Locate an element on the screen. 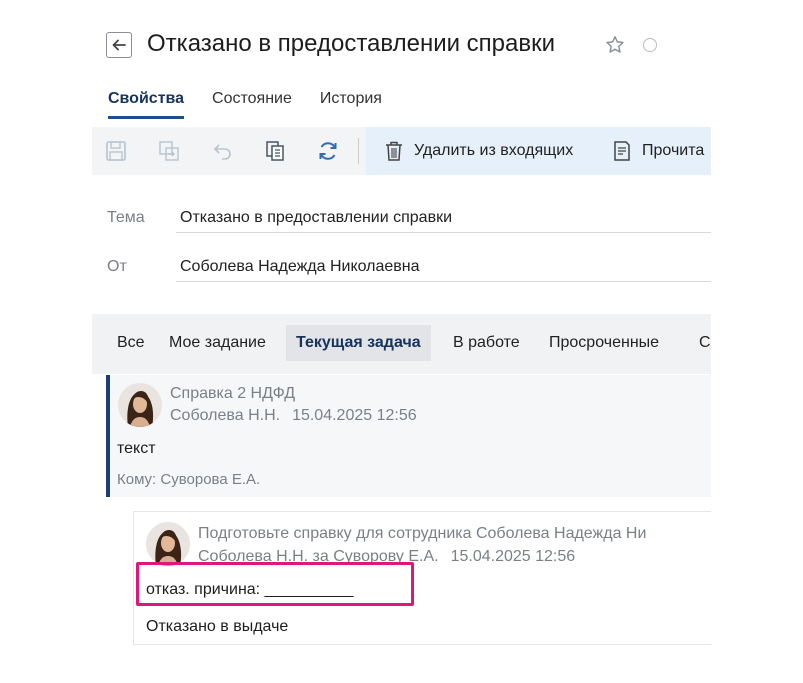 This screenshot has height=683, width=803. arrow-left-icon is located at coordinates (119, 45).